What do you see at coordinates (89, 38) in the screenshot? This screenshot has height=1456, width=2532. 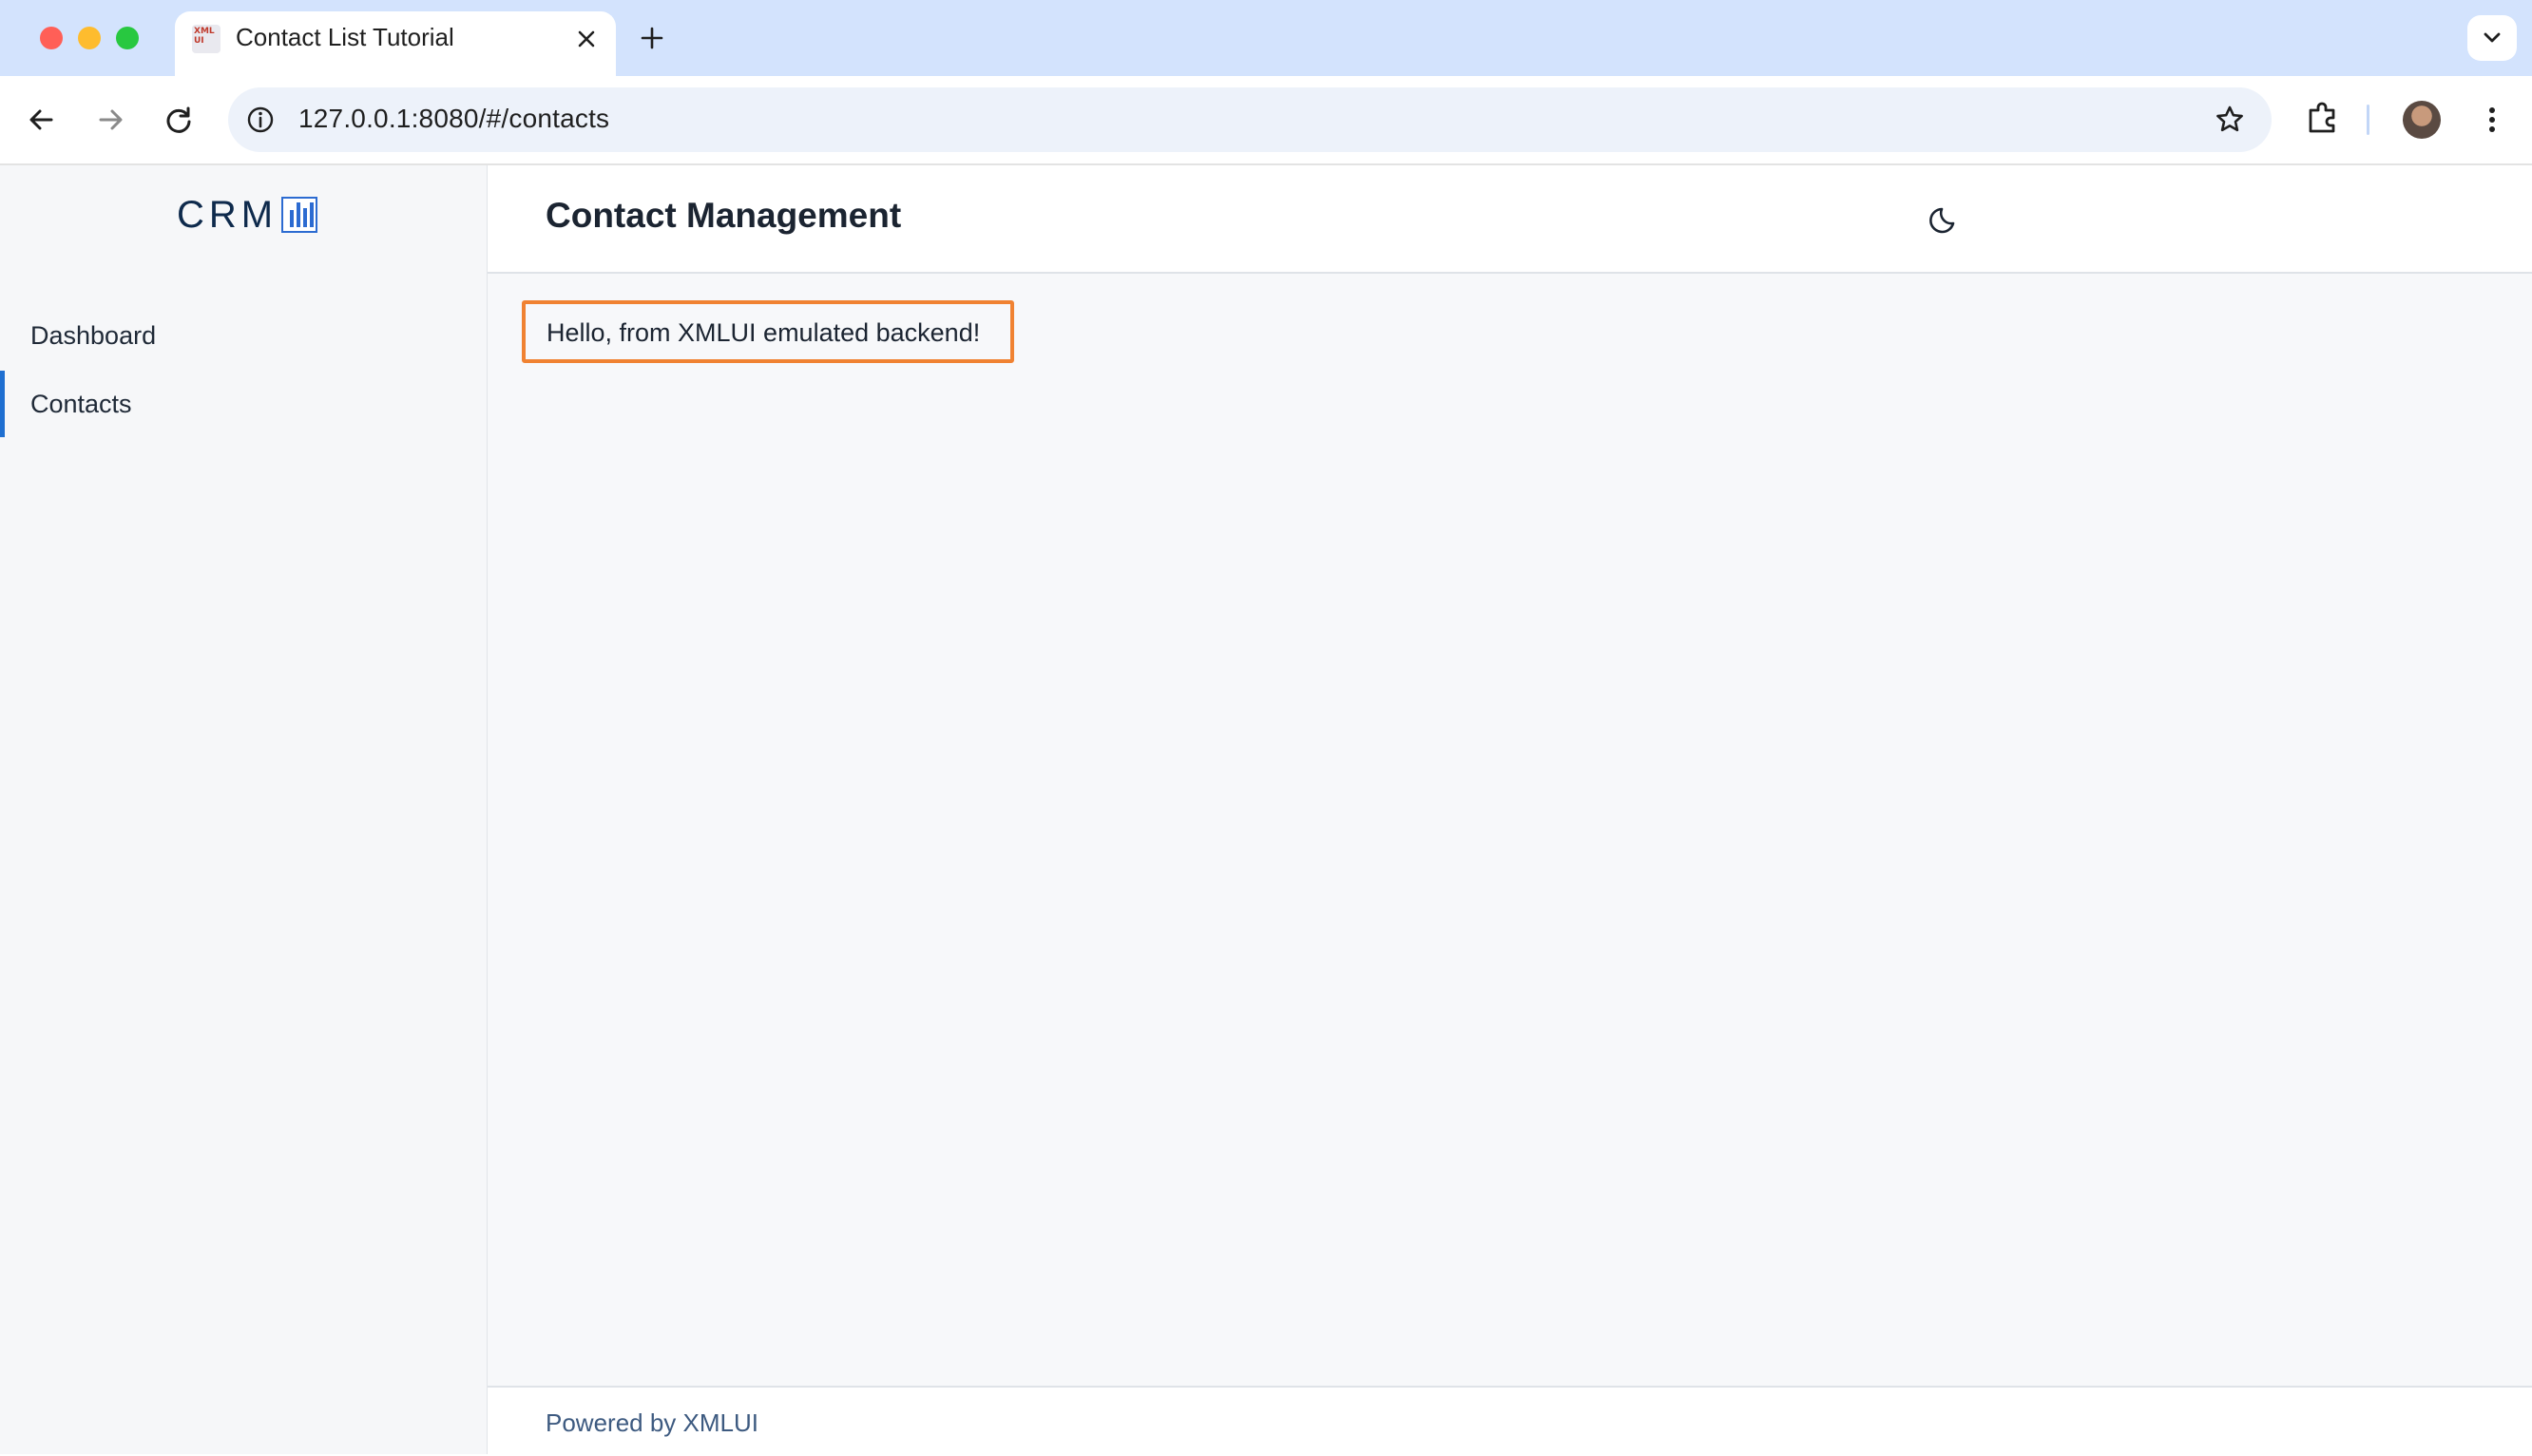 I see `window-minimize-button` at bounding box center [89, 38].